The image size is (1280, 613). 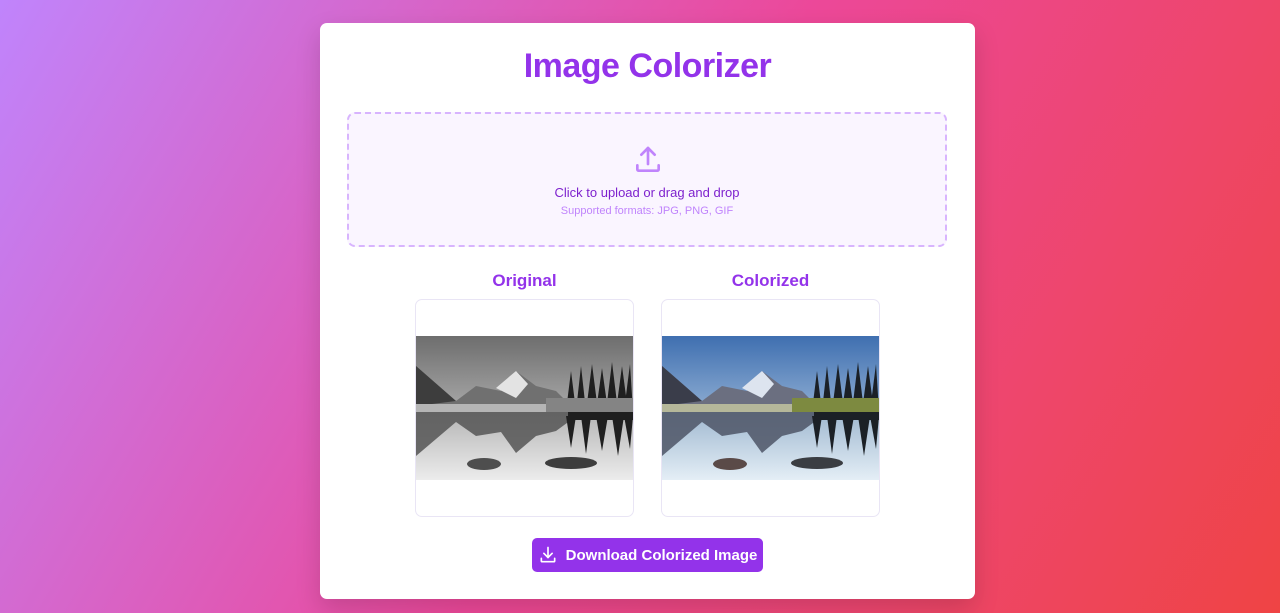 I want to click on upload-icon, so click(x=648, y=159).